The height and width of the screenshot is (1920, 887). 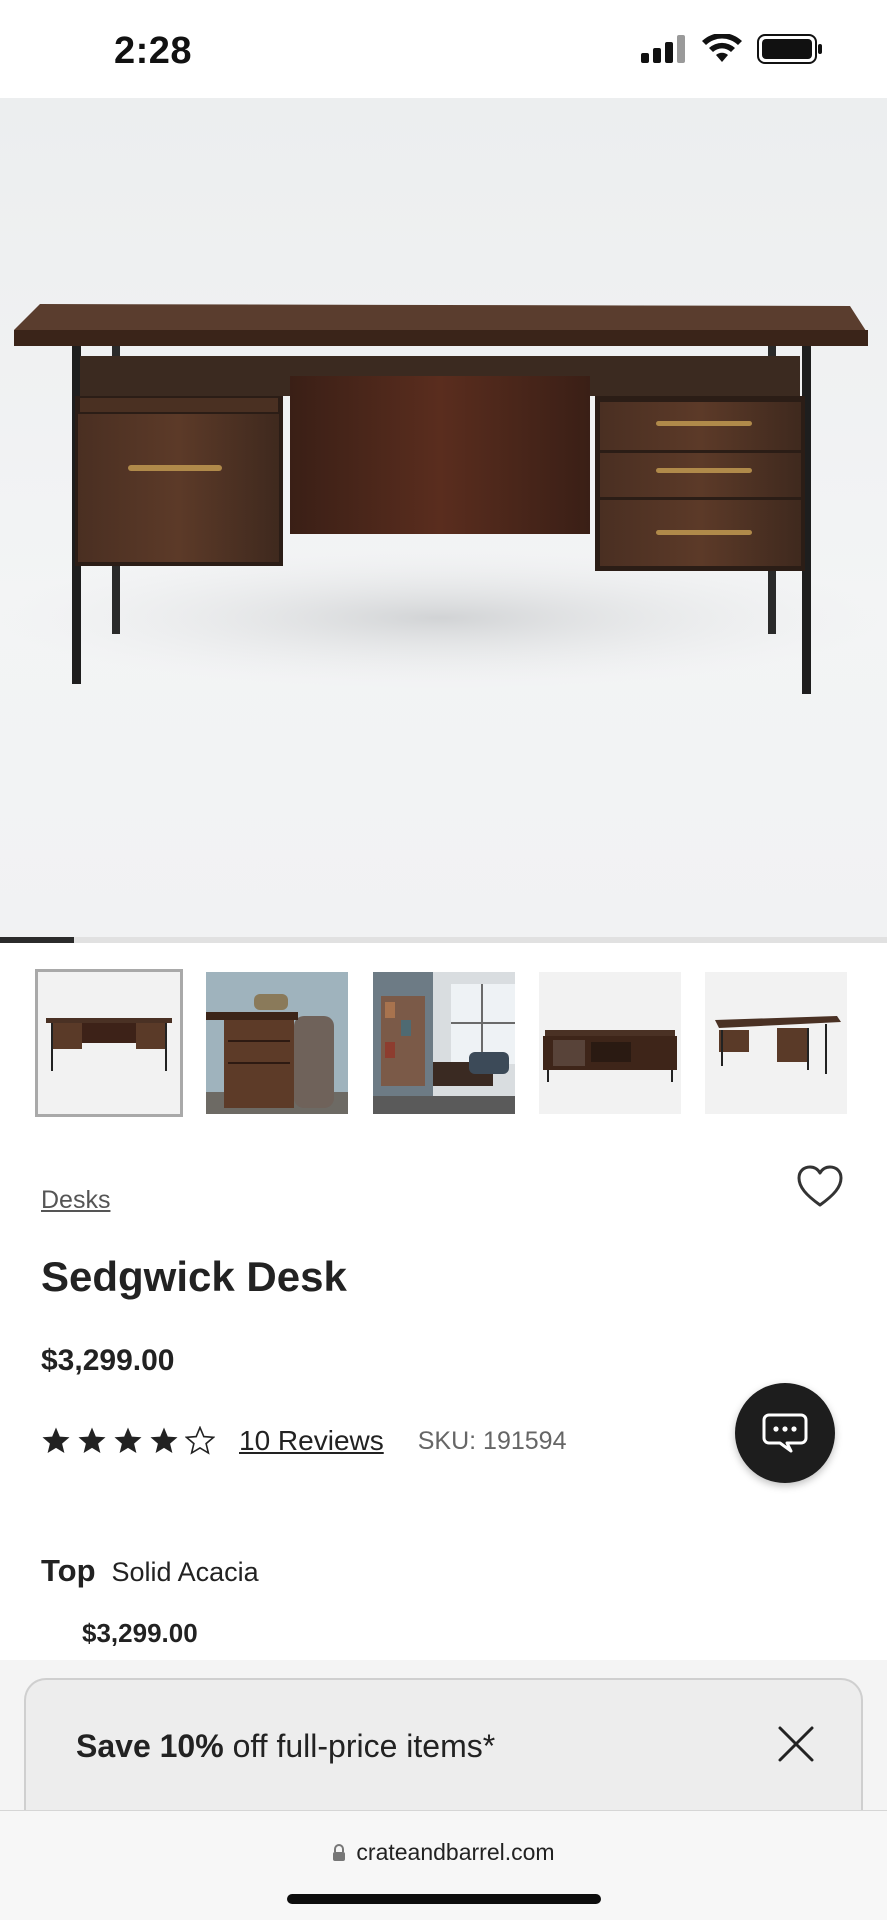 What do you see at coordinates (359, 1746) in the screenshot?
I see `promo-rest: off full-price items*` at bounding box center [359, 1746].